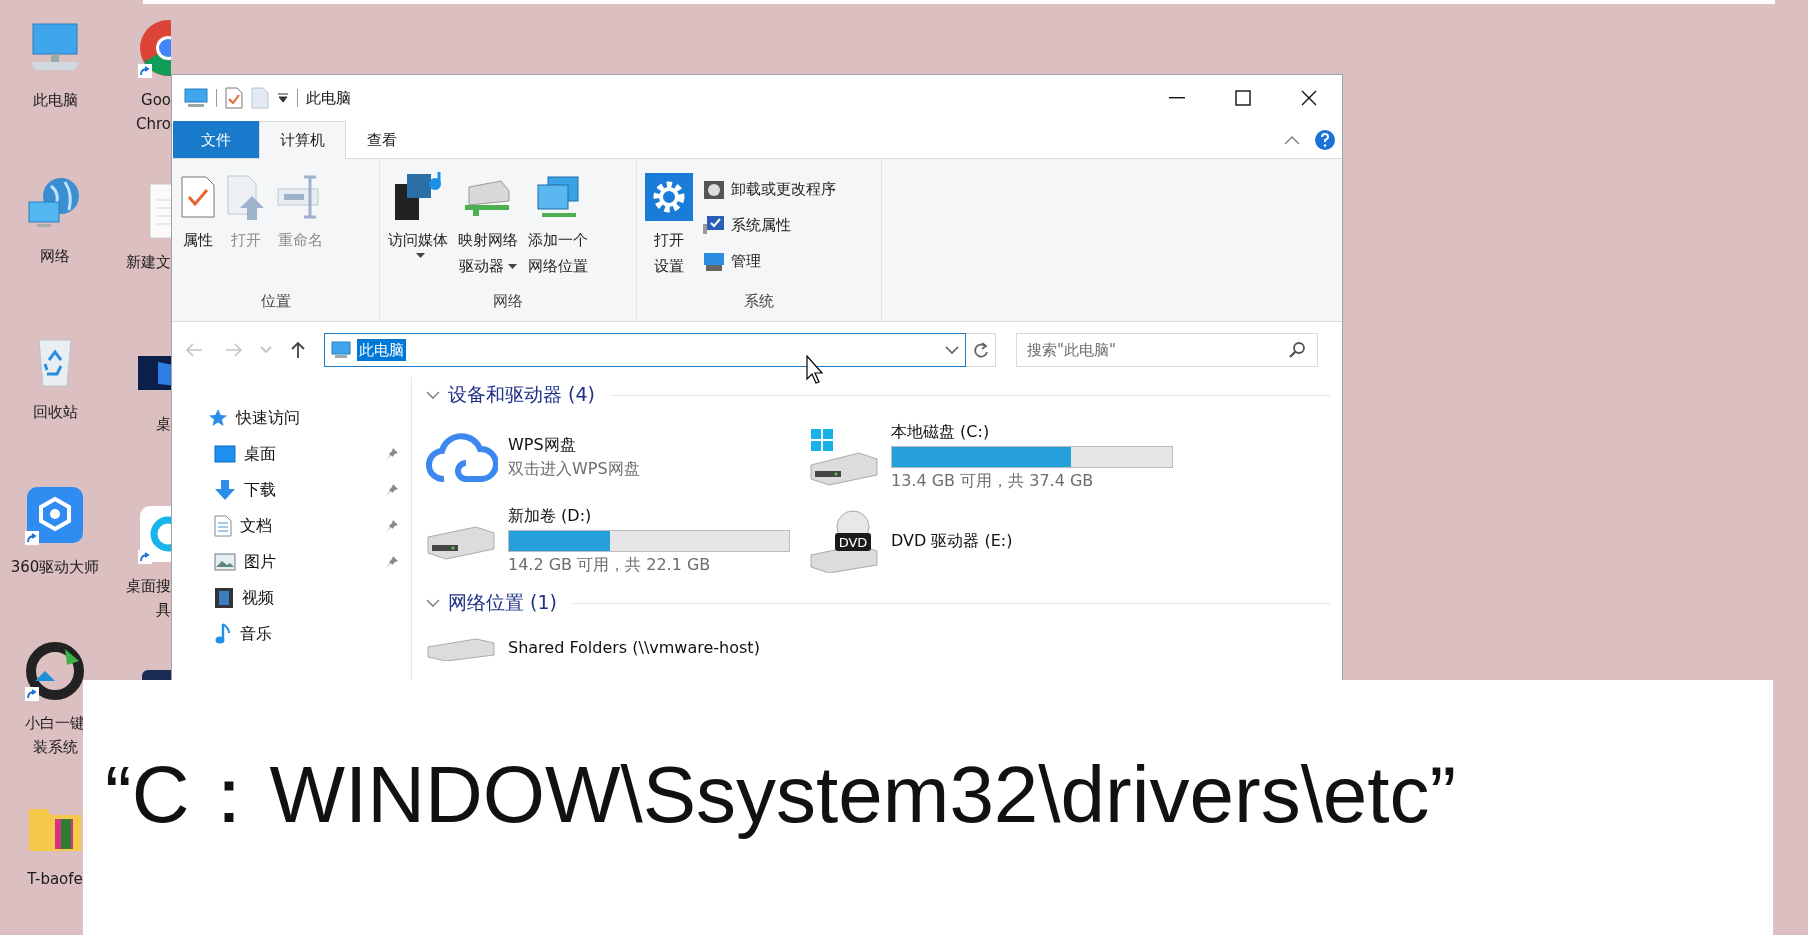  I want to click on drive-description: 双击进入WPS网盘, so click(574, 469).